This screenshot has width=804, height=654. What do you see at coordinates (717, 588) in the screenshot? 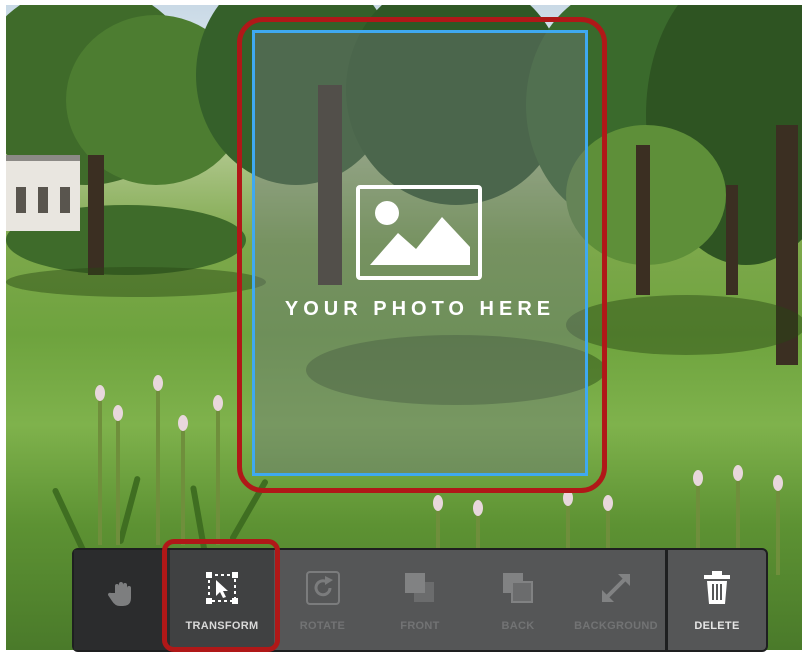
I see `trash-icon` at bounding box center [717, 588].